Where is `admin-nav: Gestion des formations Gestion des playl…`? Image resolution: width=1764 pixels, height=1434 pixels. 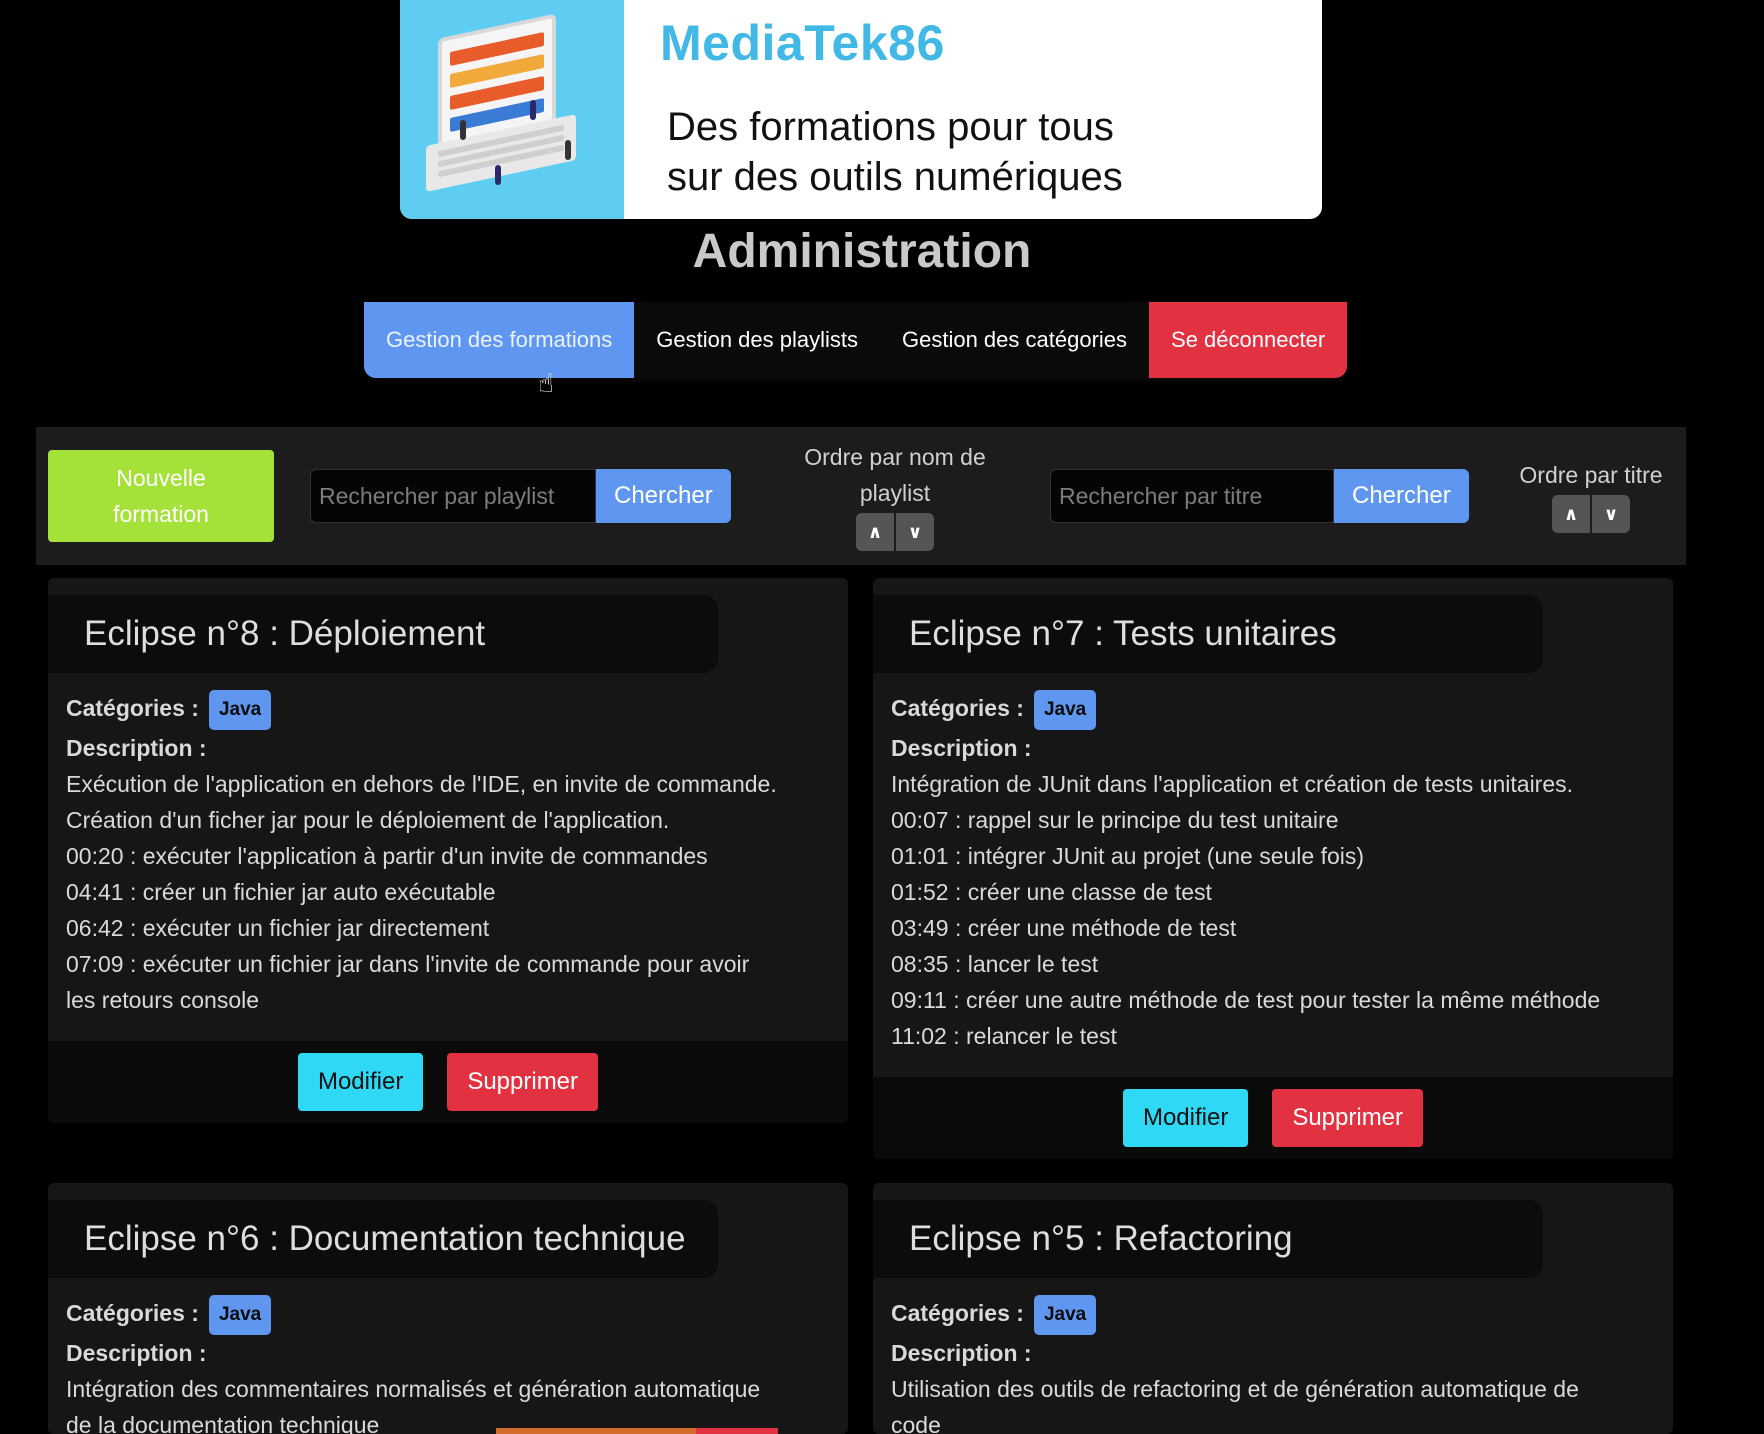 admin-nav: Gestion des formations Gestion des playl… is located at coordinates (856, 340).